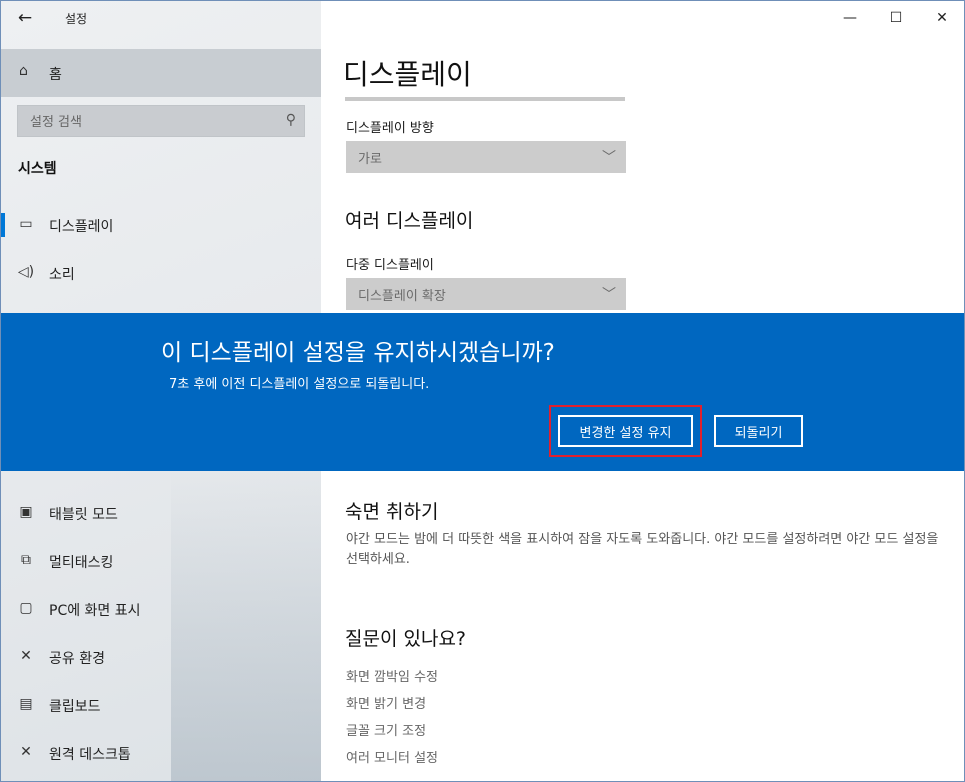  What do you see at coordinates (482, 18) in the screenshot?
I see `title-bar: ← 설정 — ☐ ✕` at bounding box center [482, 18].